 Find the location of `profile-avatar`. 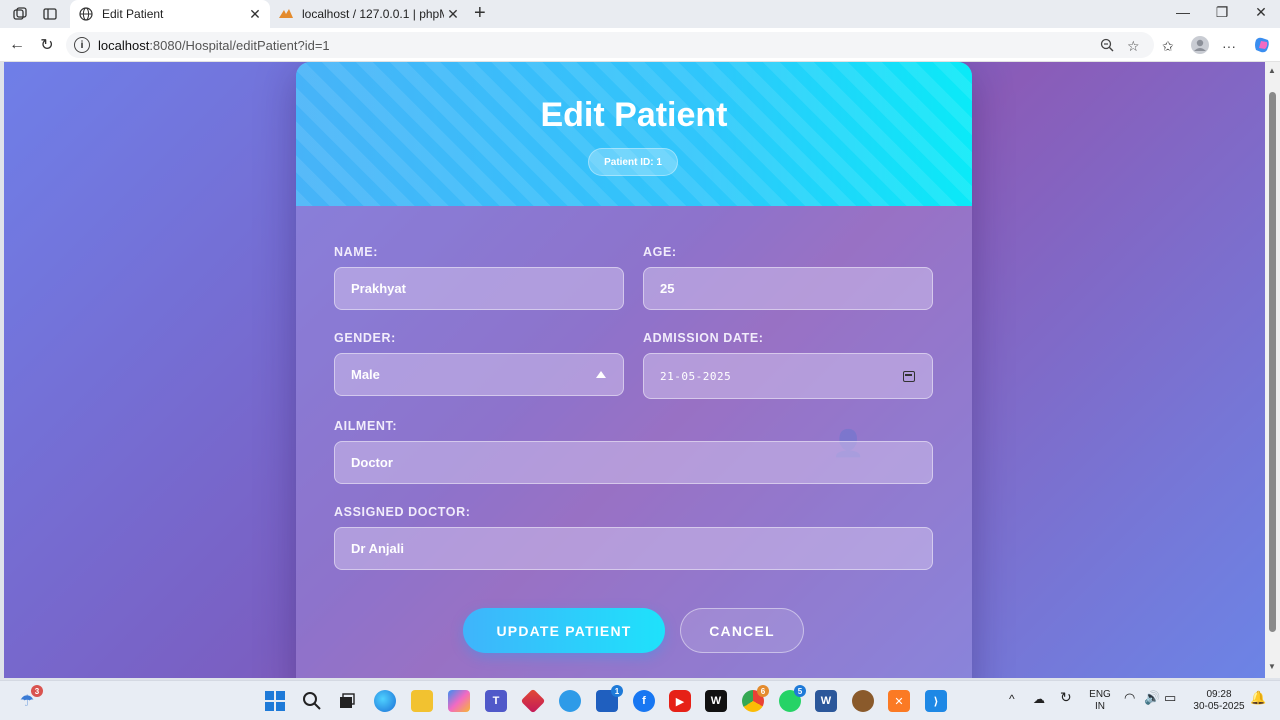

profile-avatar is located at coordinates (1200, 46).